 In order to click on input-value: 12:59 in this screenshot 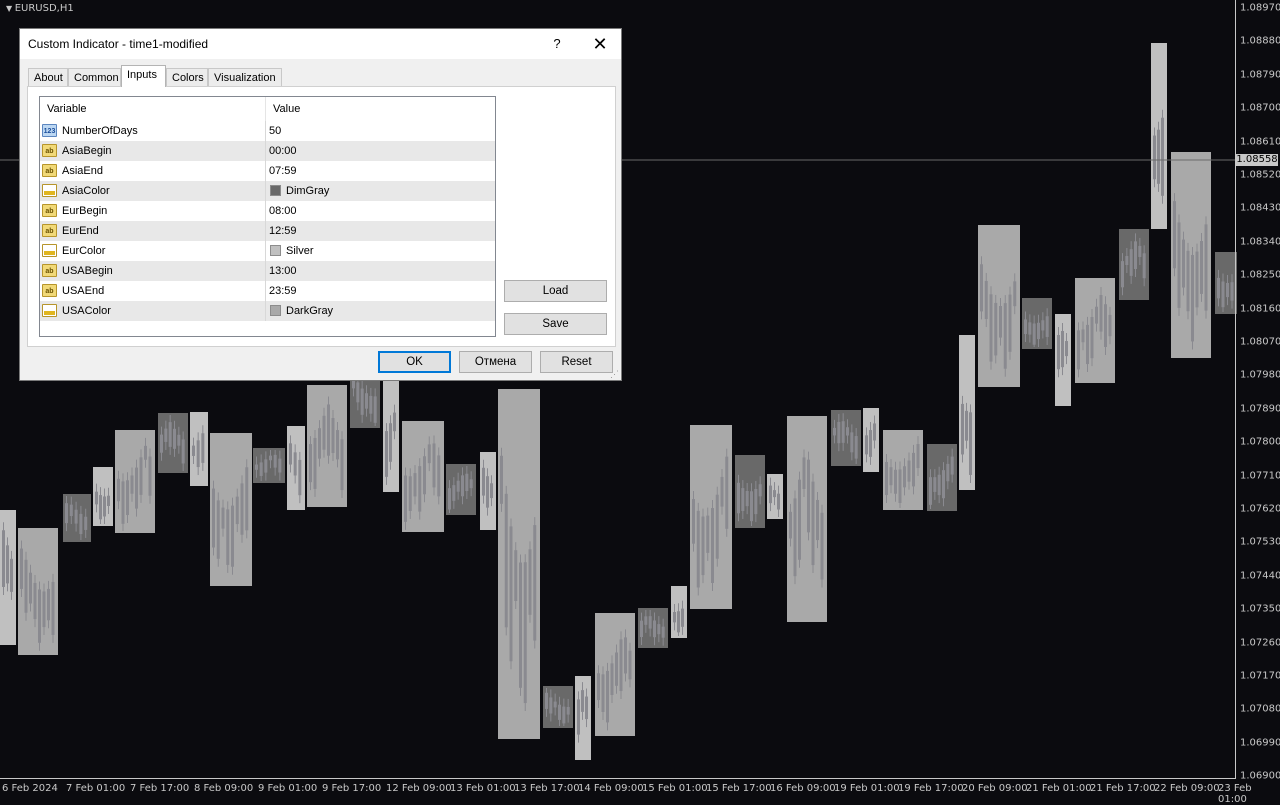, I will do `click(283, 231)`.